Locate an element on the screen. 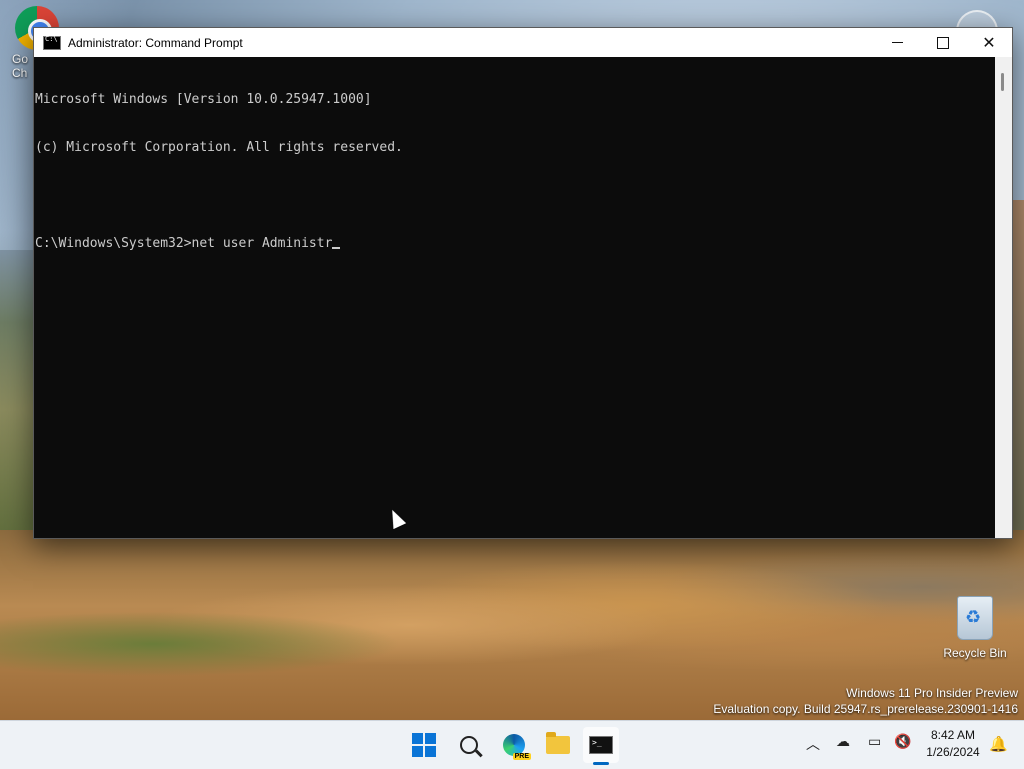 This screenshot has width=1024, height=769. command-prompt-taskbar-button is located at coordinates (601, 746).